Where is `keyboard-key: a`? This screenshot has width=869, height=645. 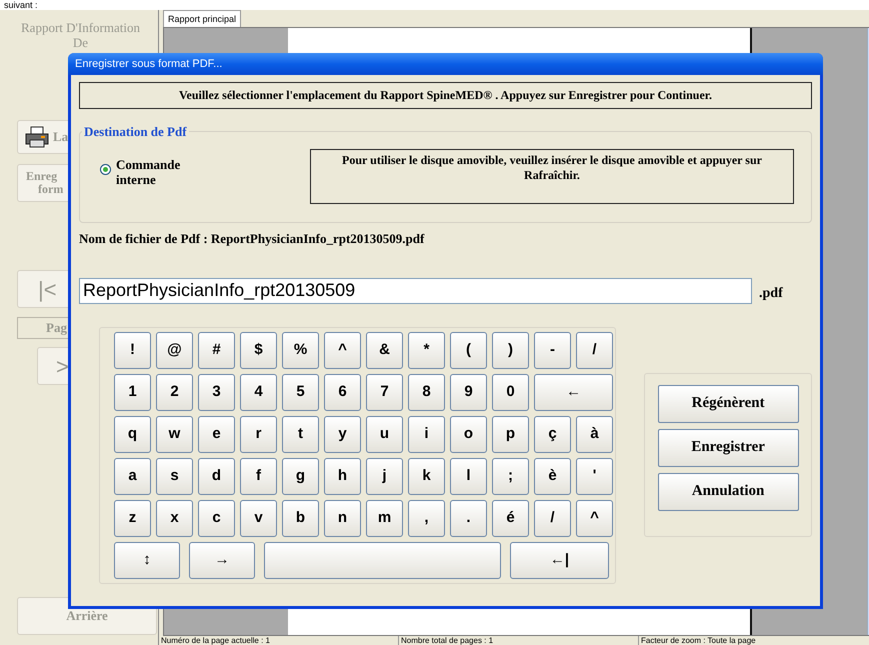 keyboard-key: a is located at coordinates (132, 476).